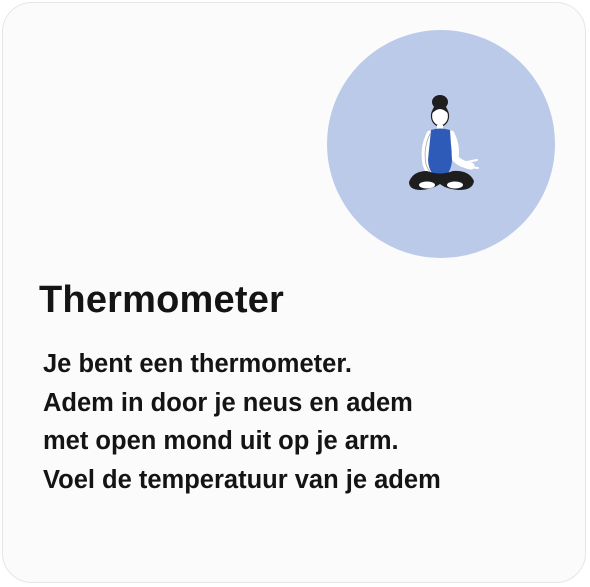 The width and height of the screenshot is (590, 587). I want to click on meditating-person-icon, so click(444, 142).